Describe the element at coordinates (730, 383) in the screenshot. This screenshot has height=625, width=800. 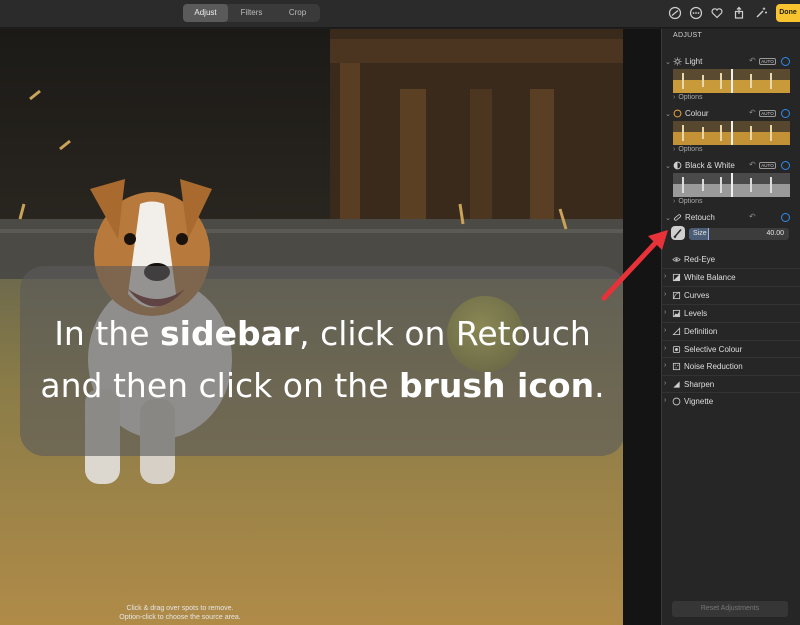
I see `row-sharpen: › Sharpen` at that location.